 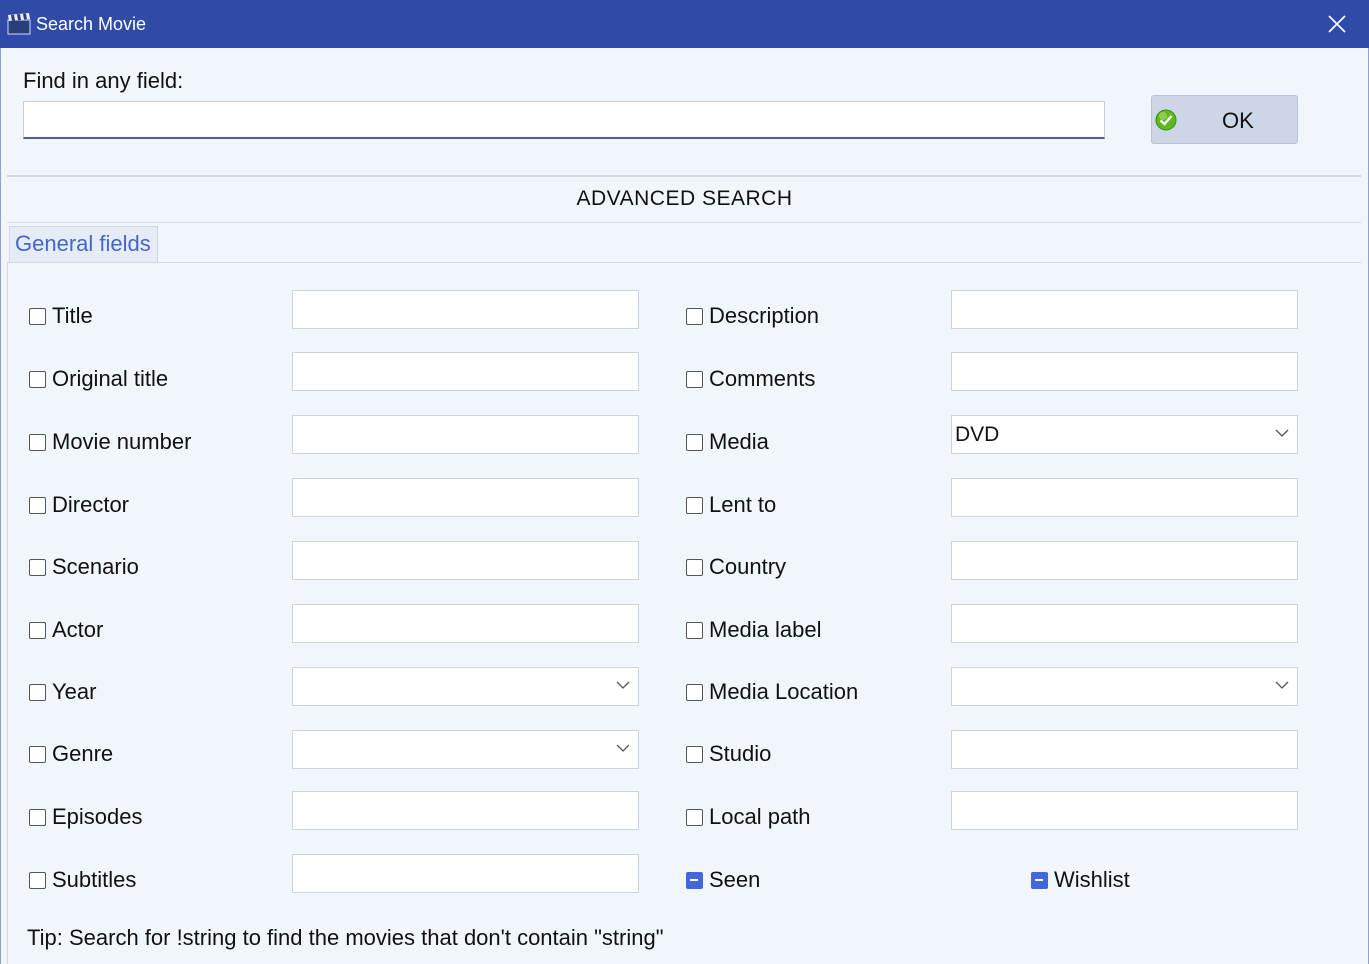 I want to click on country-checkbox-row: Country, so click(x=736, y=567).